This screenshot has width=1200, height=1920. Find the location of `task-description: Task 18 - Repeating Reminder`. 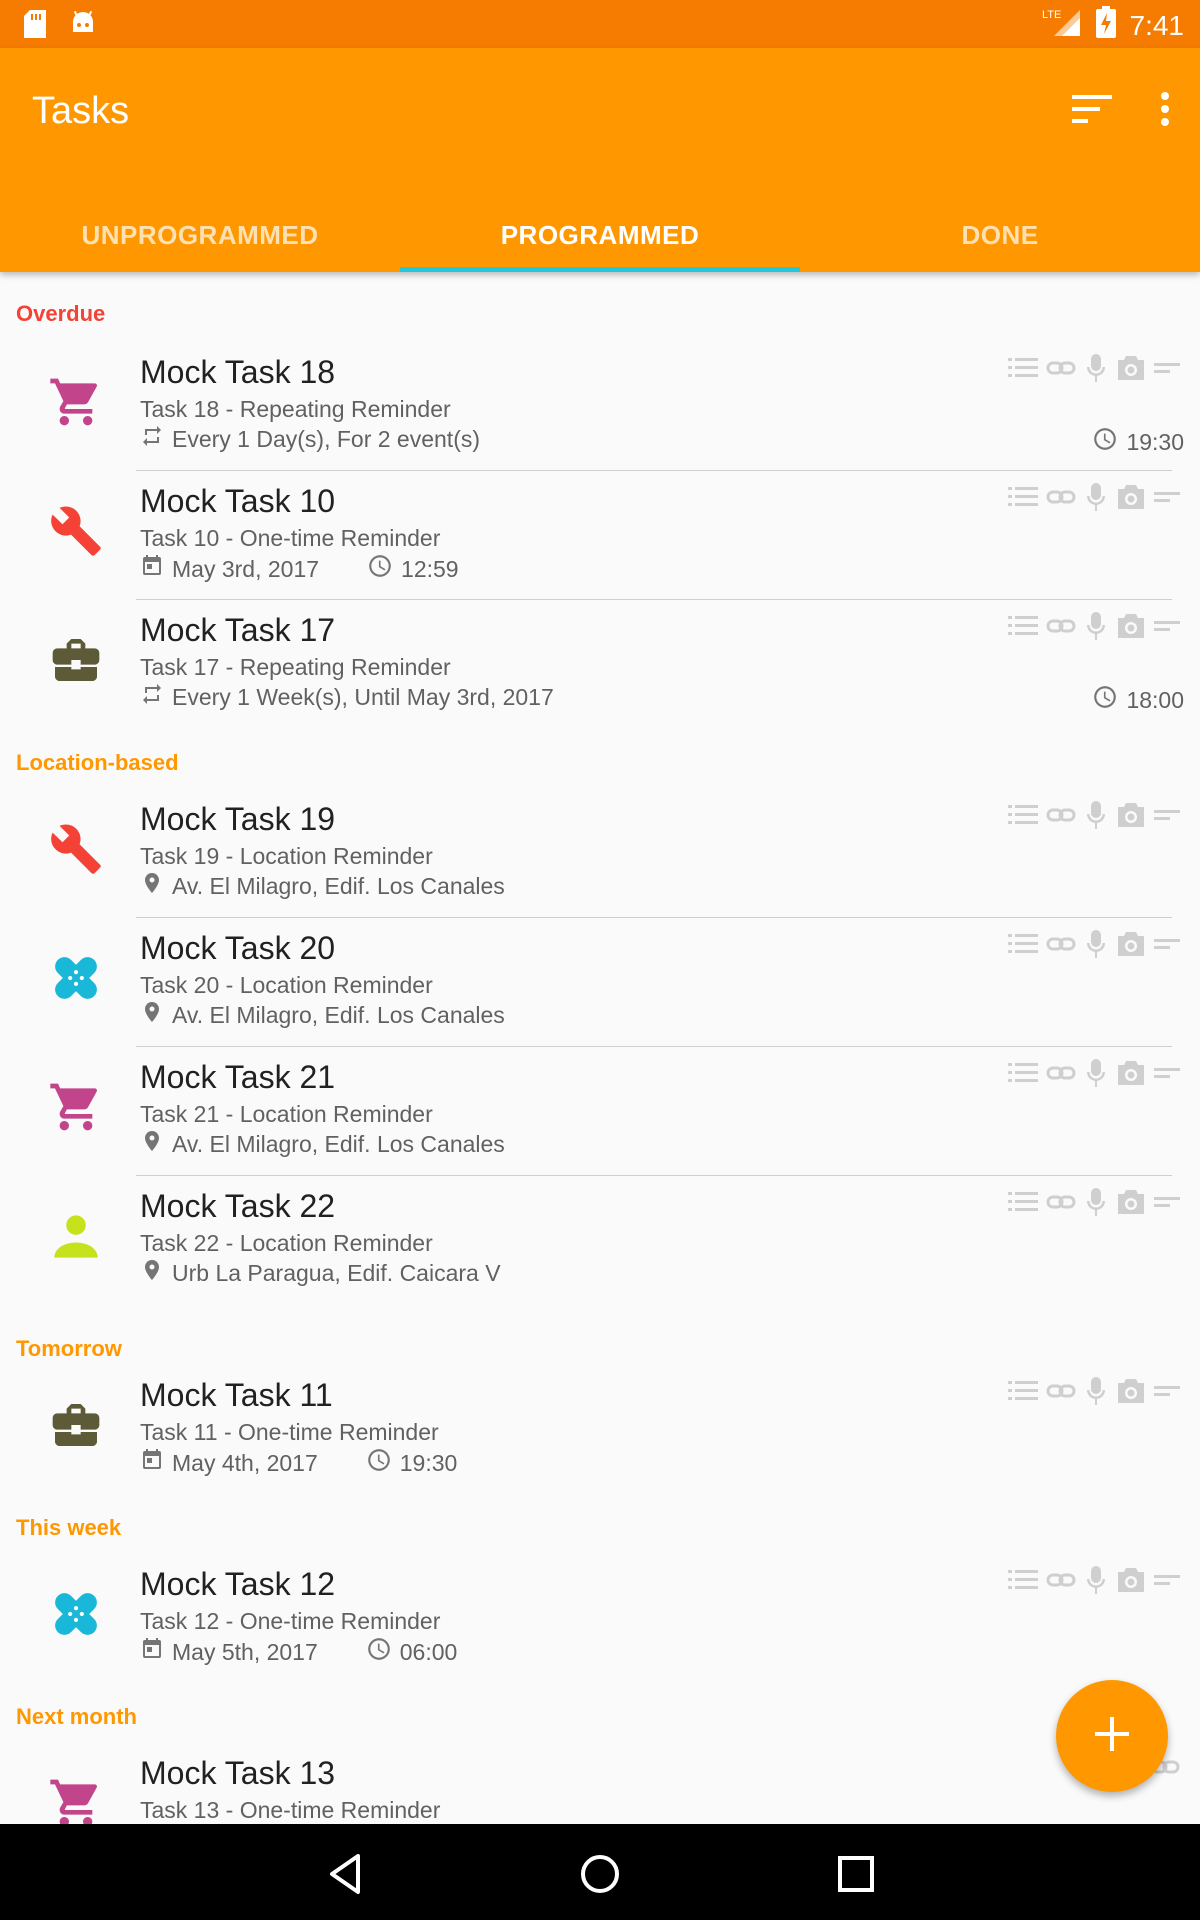

task-description: Task 18 - Repeating Reminder is located at coordinates (295, 409).